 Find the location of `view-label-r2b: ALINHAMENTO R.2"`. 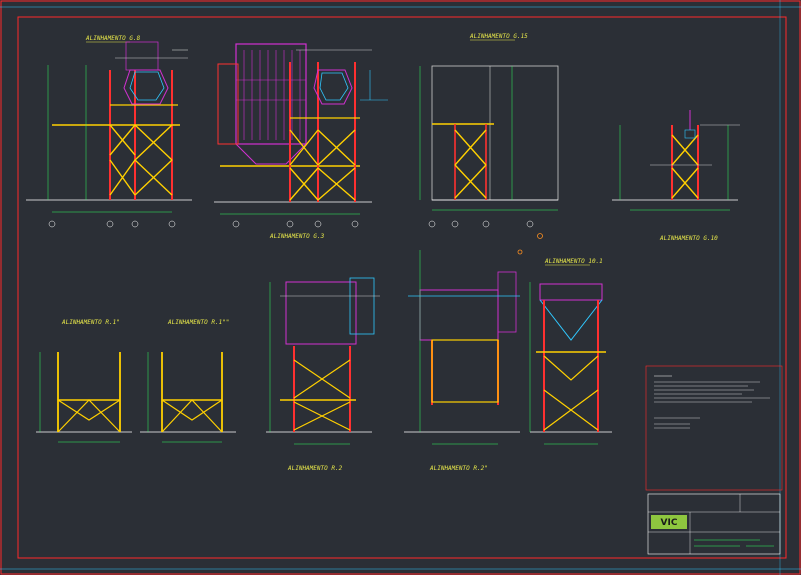

view-label-r2b: ALINHAMENTO R.2" is located at coordinates (458, 468).